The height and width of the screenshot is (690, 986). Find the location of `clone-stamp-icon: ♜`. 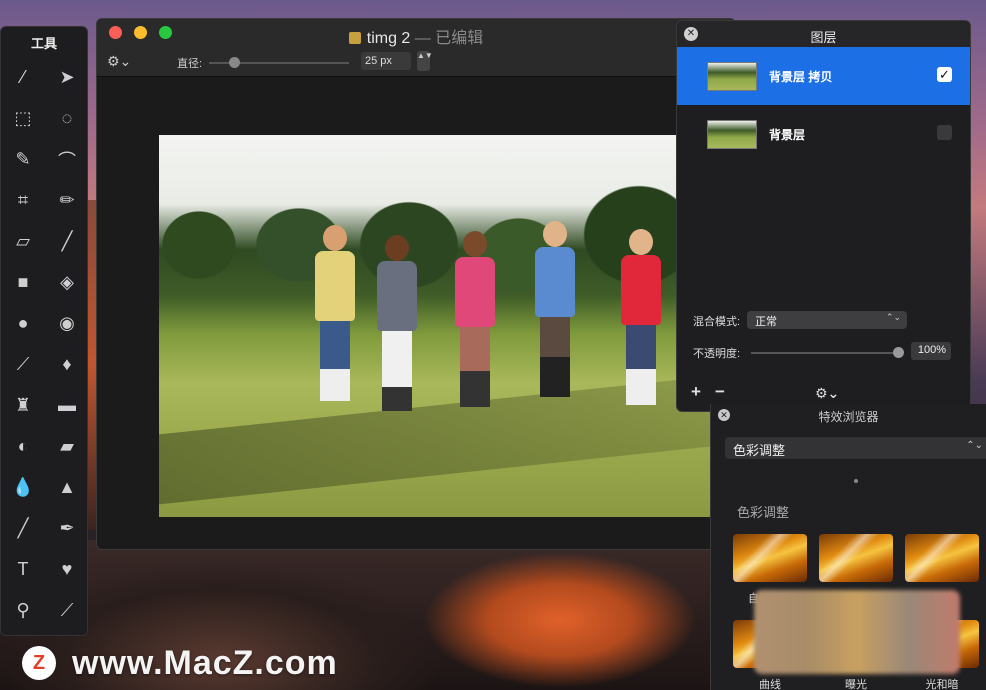

clone-stamp-icon: ♜ is located at coordinates (23, 405).